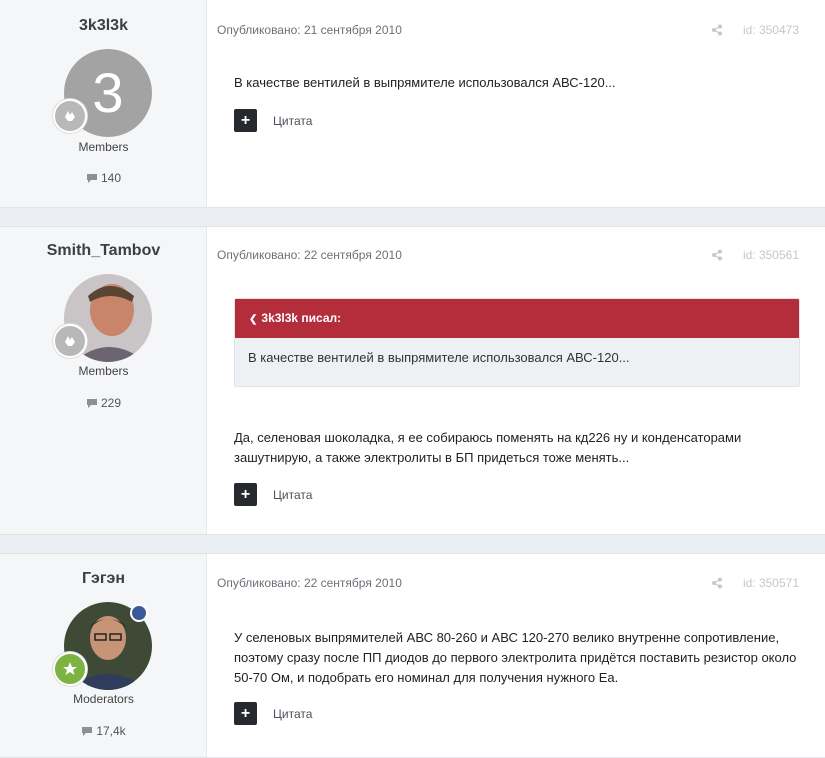  What do you see at coordinates (301, 318) in the screenshot?
I see `quote-author: 3k3l3k писал:` at bounding box center [301, 318].